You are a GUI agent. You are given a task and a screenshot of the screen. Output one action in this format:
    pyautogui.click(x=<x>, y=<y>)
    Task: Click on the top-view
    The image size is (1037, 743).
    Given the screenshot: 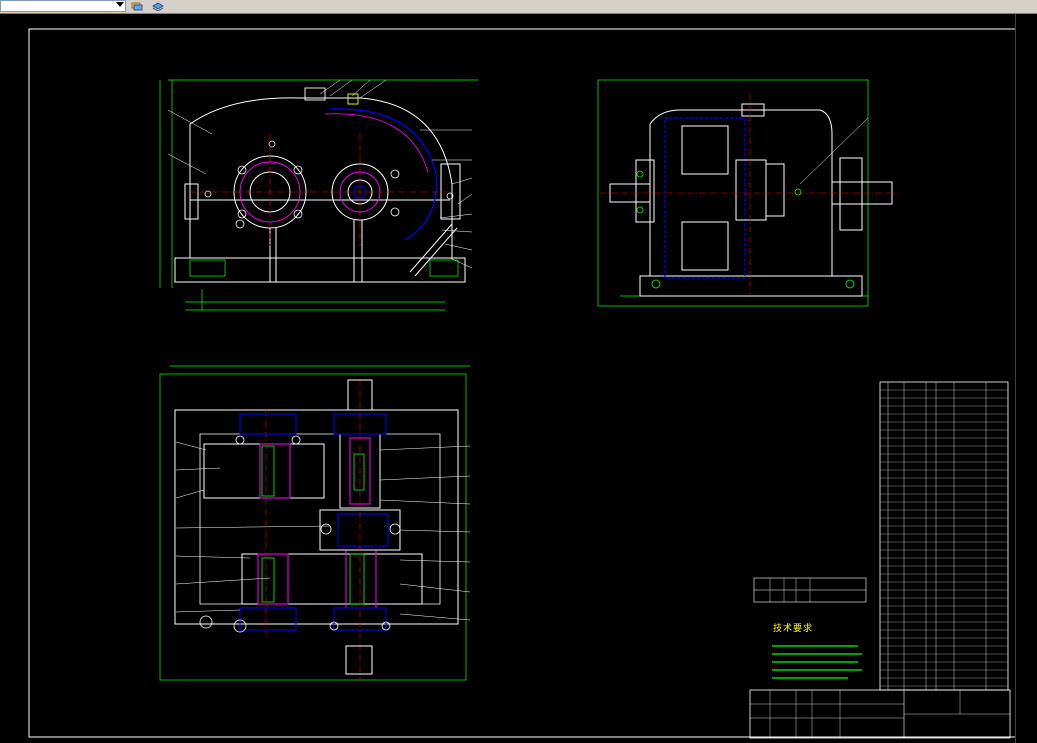 What is the action you would take?
    pyautogui.click(x=315, y=524)
    